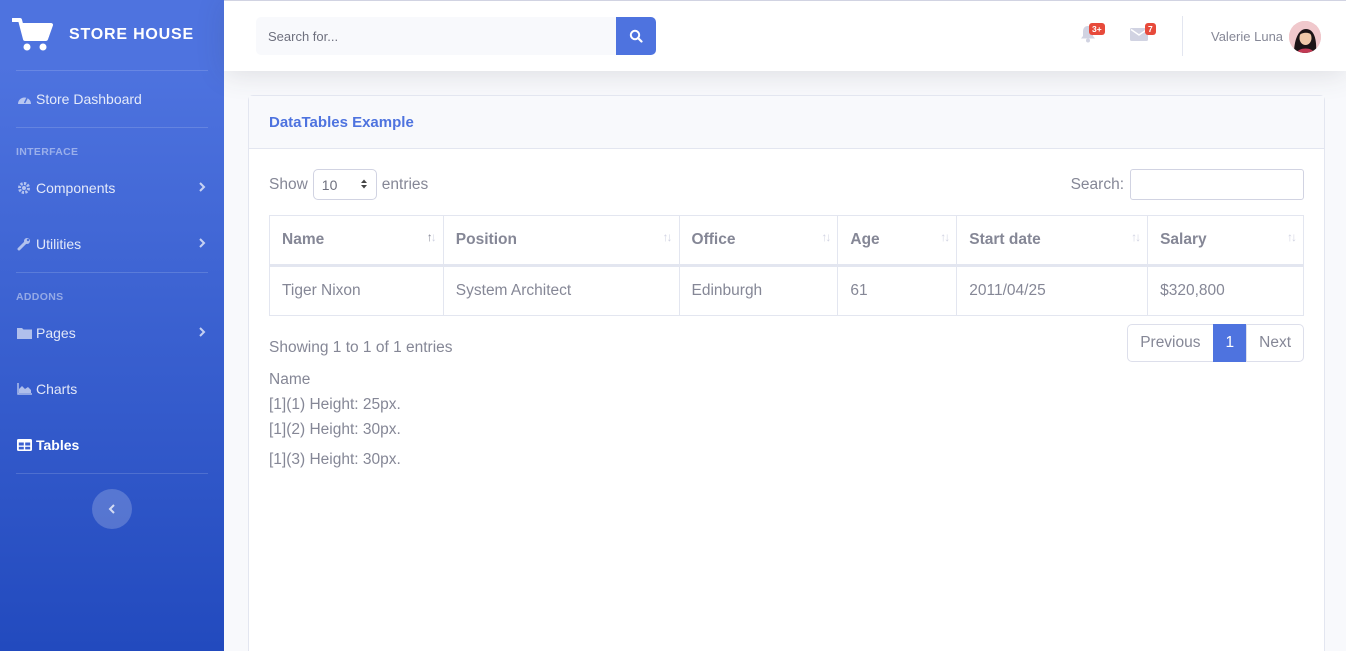  I want to click on table-info: Showing 1 to 1 of 1 entries, so click(361, 347).